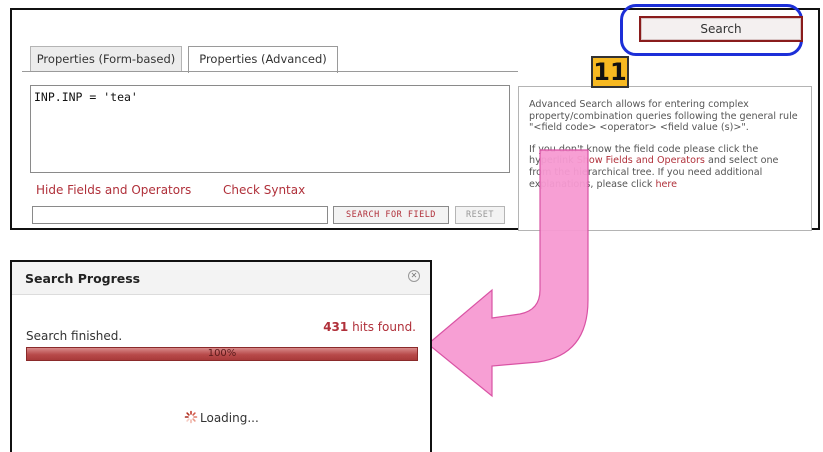 This screenshot has height=452, width=823. What do you see at coordinates (641, 160) in the screenshot?
I see `show-fields-link: Show Fields and Operators` at bounding box center [641, 160].